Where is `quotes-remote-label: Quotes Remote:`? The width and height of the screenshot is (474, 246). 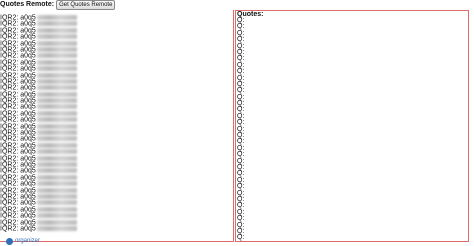 quotes-remote-label: Quotes Remote: is located at coordinates (27, 4).